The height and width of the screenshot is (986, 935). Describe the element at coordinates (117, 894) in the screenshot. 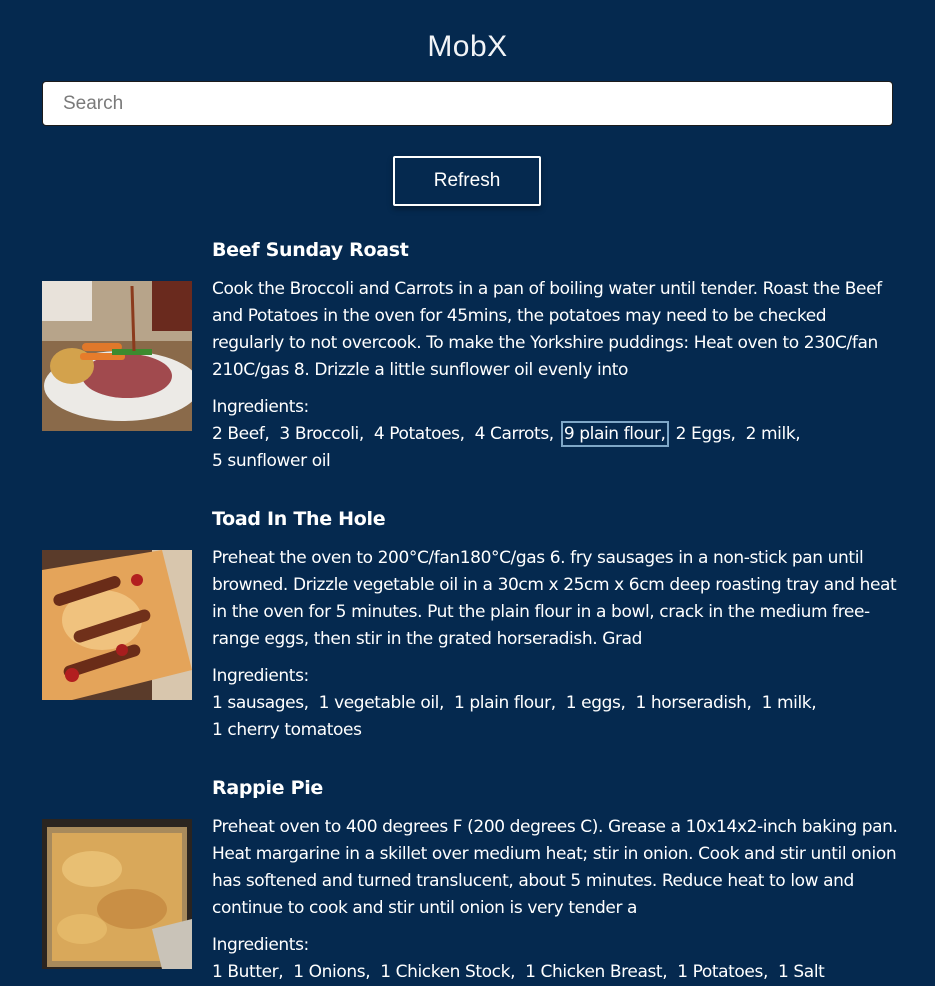

I see `rappie-pie-photo` at that location.